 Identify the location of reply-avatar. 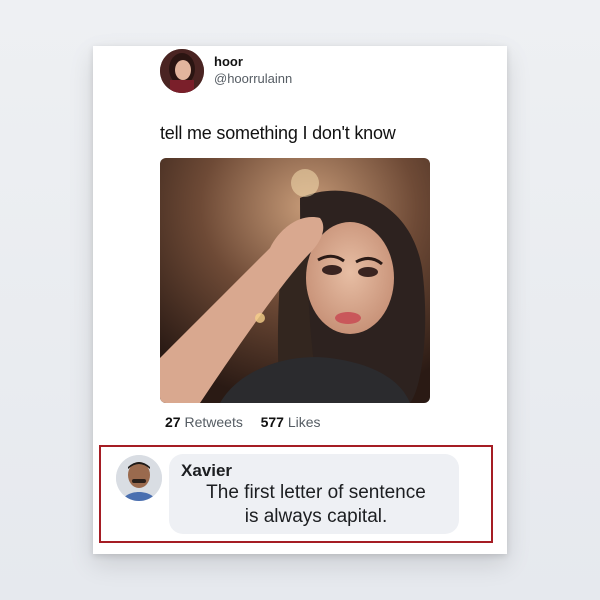
(139, 478).